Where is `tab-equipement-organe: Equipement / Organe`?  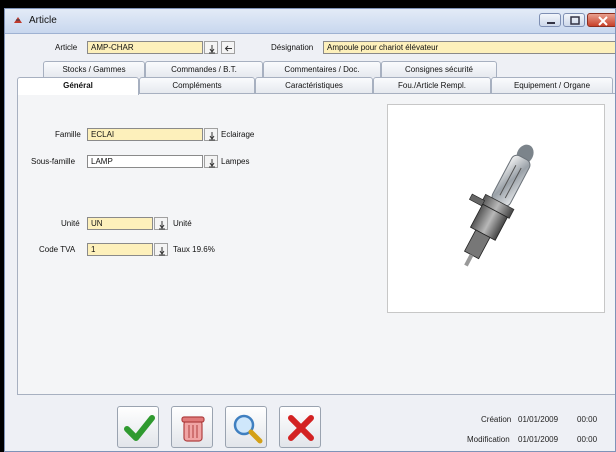 tab-equipement-organe: Equipement / Organe is located at coordinates (552, 85).